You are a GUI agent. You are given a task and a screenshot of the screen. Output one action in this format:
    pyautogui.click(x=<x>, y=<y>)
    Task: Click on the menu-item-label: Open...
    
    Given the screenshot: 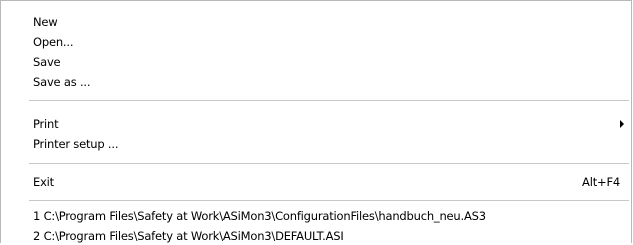 What is the action you would take?
    pyautogui.click(x=53, y=42)
    